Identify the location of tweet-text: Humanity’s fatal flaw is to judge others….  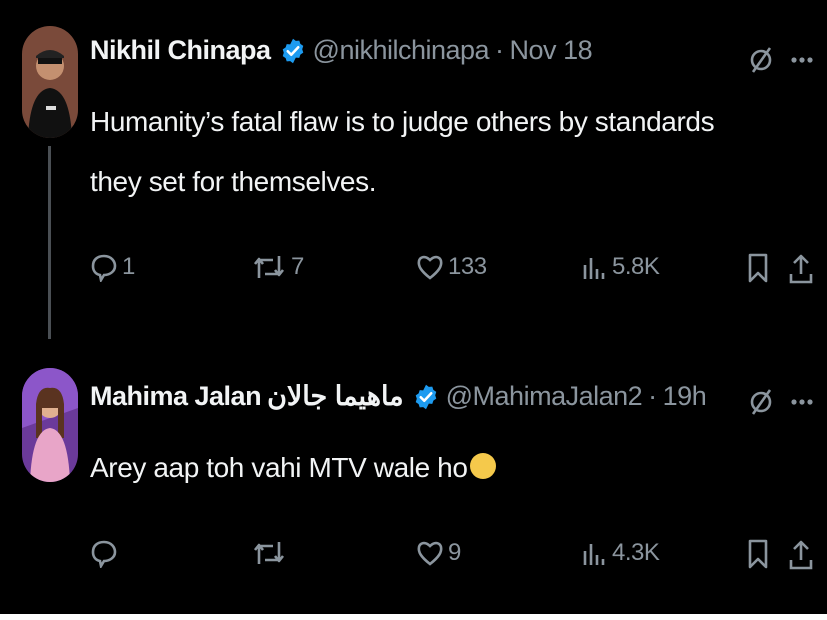
(402, 151).